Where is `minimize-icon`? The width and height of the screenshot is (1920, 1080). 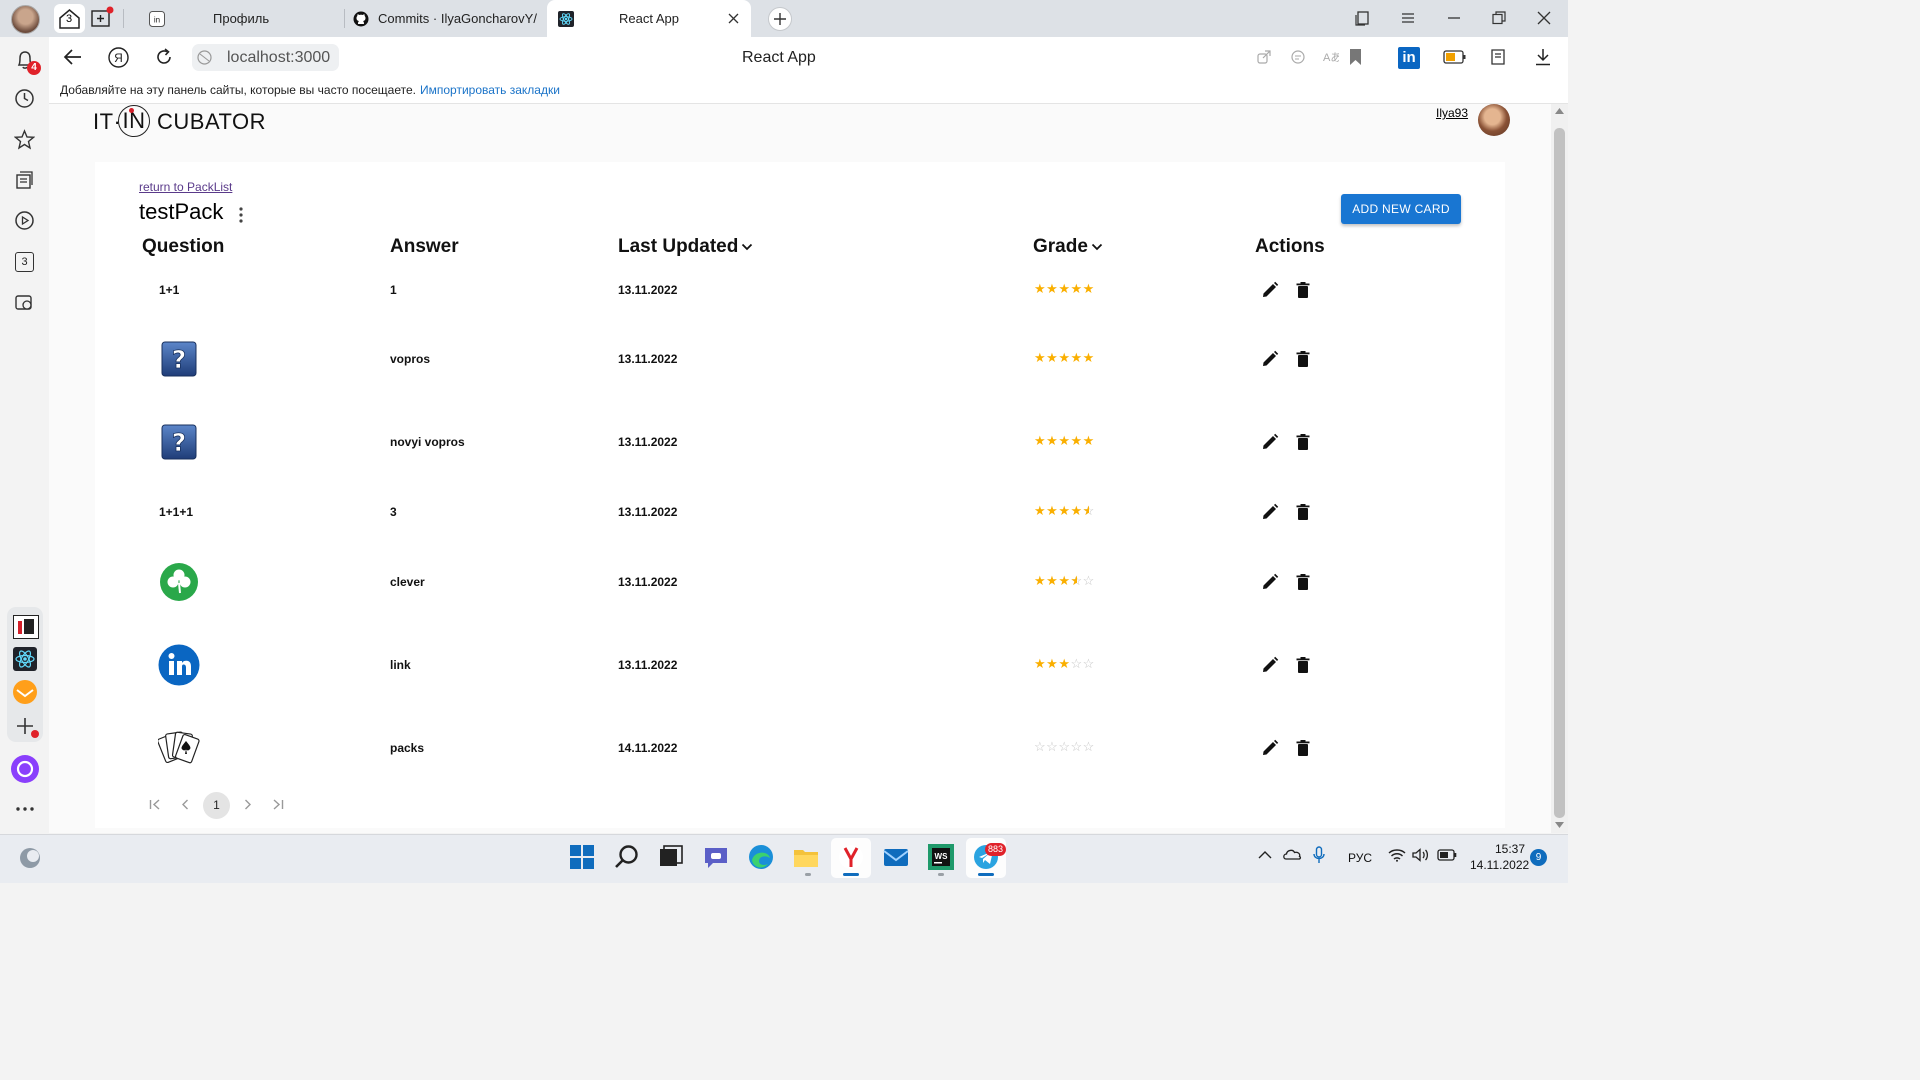 minimize-icon is located at coordinates (1454, 18).